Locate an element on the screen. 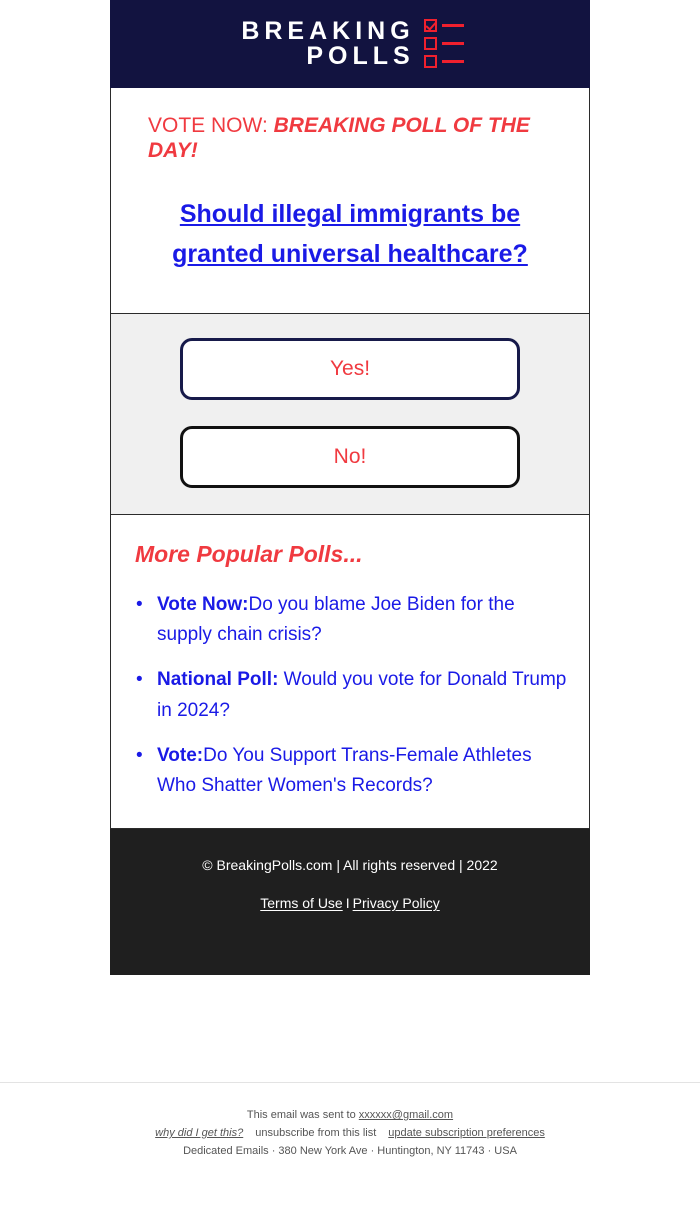  brand-logo: BREAKING POLLS is located at coordinates (350, 43).